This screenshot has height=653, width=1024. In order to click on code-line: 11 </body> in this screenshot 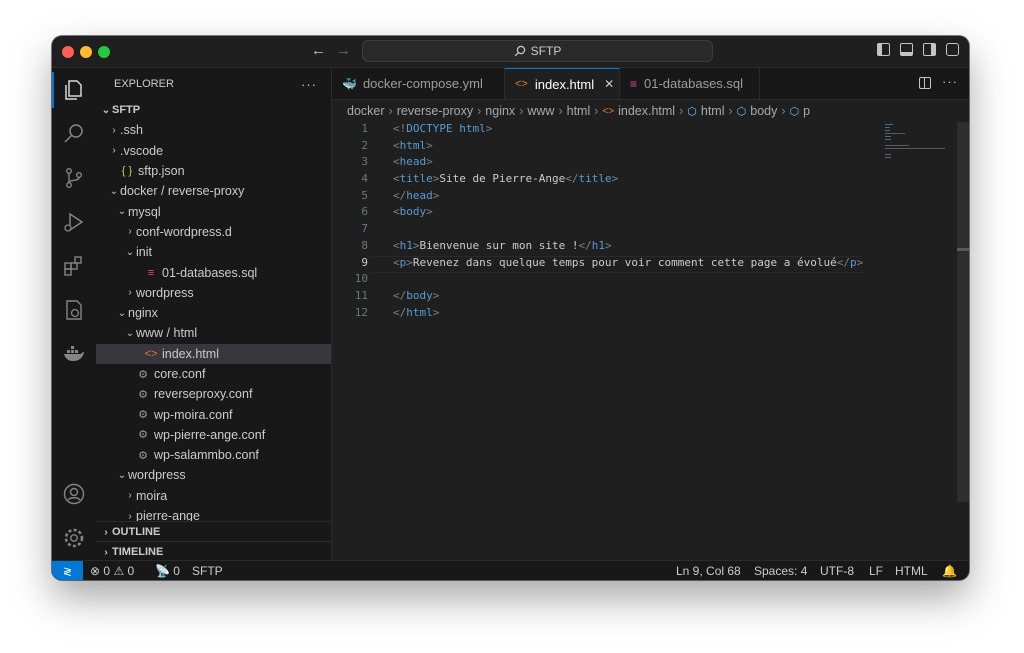, I will do `click(597, 297)`.